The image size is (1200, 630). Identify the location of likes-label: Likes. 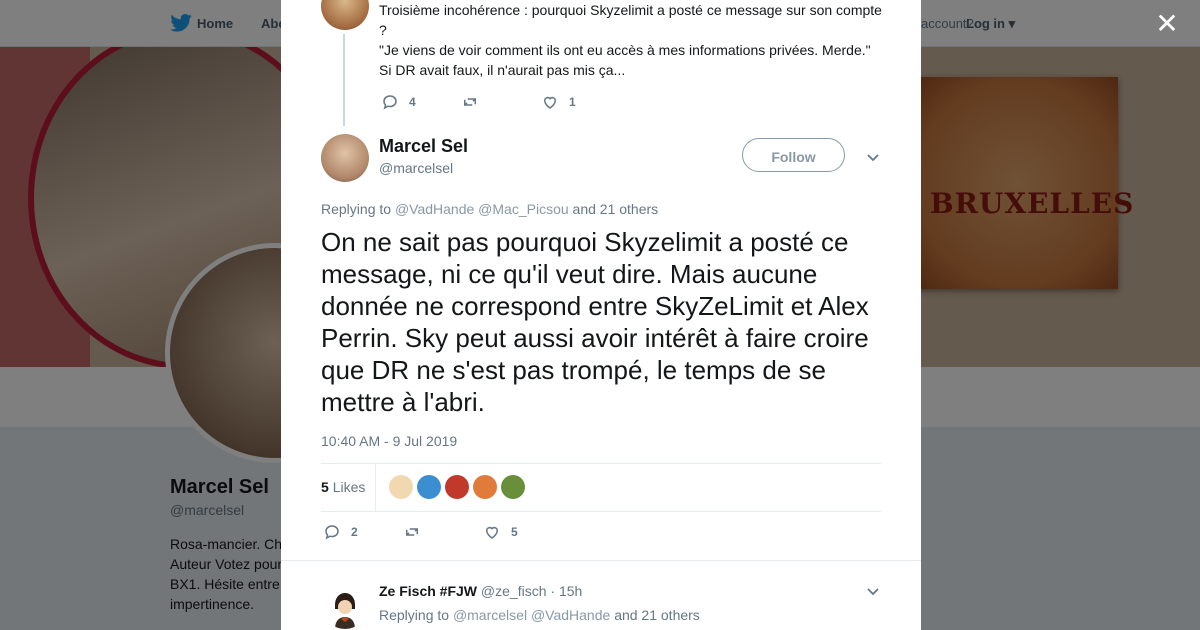
(349, 487).